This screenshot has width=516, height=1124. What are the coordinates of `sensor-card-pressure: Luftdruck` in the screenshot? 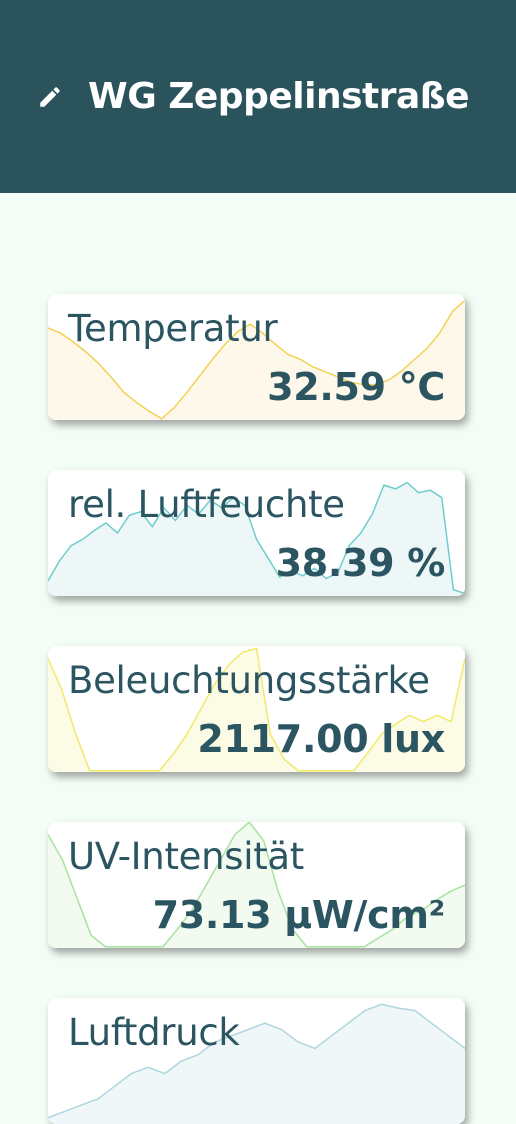 It's located at (256, 1061).